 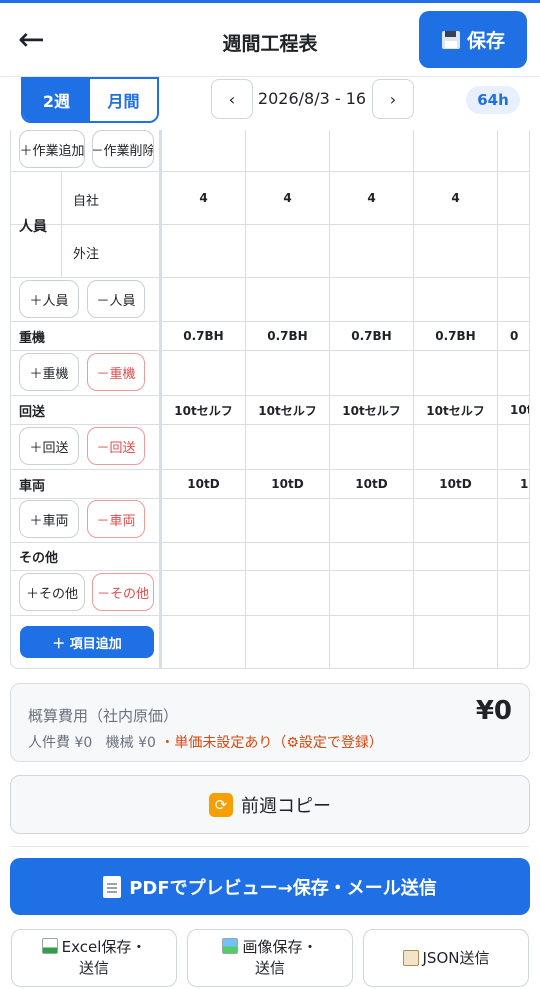 I want to click on remove-transport-button: －回送, so click(x=116, y=446).